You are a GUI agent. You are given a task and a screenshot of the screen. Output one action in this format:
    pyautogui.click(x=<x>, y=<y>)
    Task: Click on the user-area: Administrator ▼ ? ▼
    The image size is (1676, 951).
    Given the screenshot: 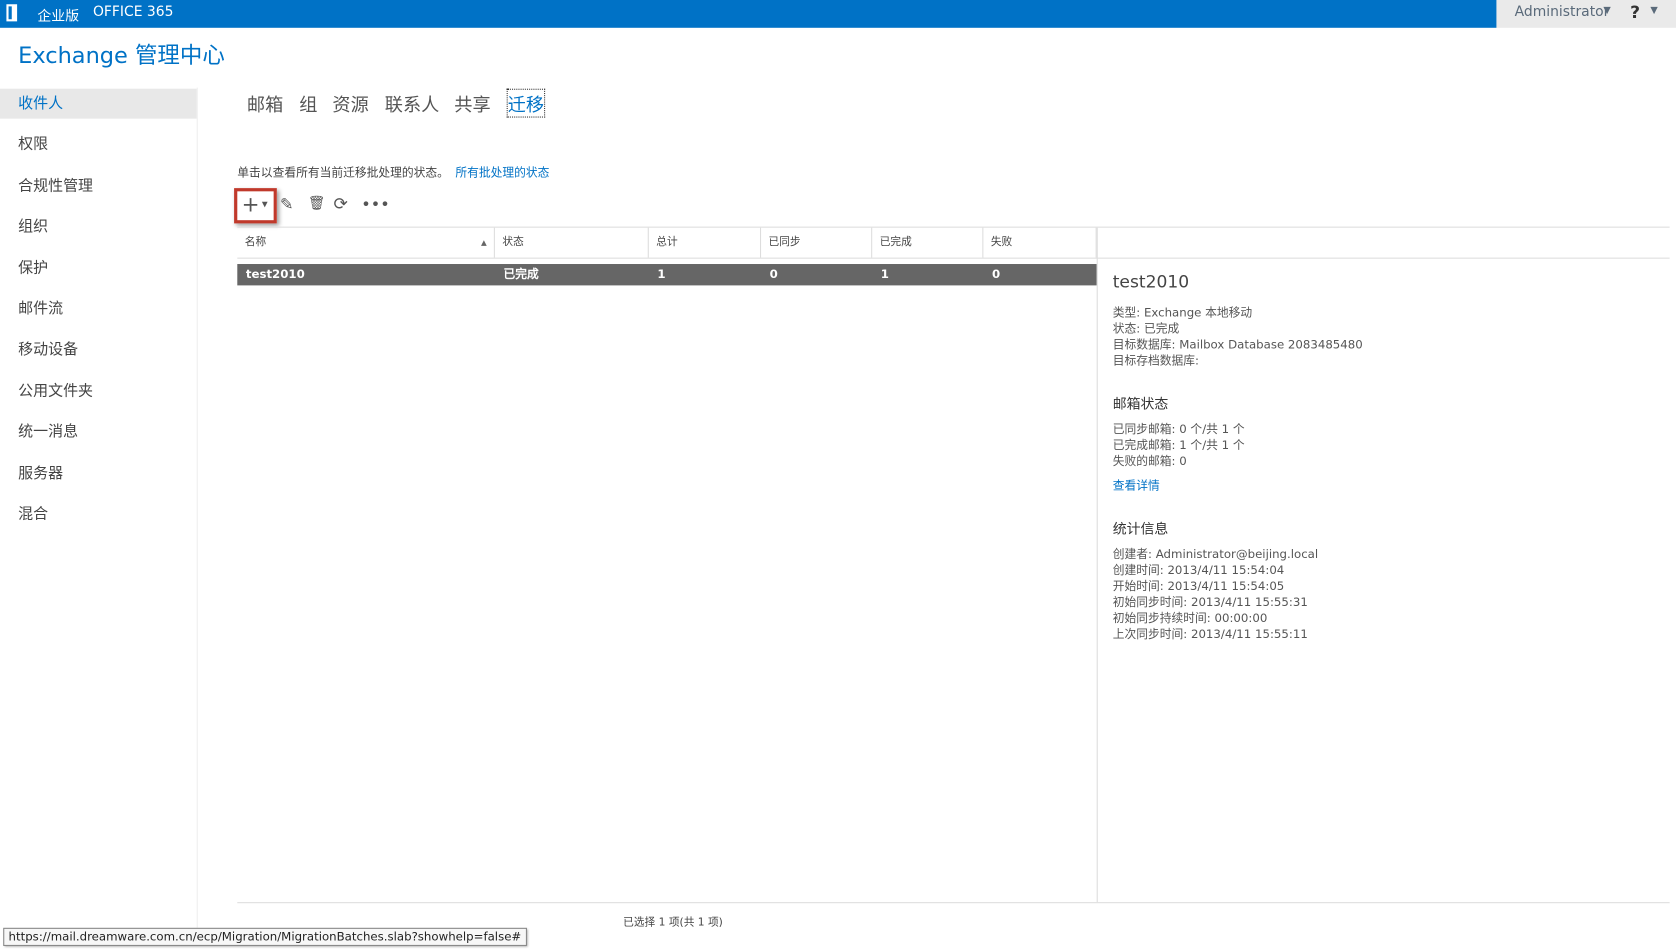 What is the action you would take?
    pyautogui.click(x=1586, y=14)
    